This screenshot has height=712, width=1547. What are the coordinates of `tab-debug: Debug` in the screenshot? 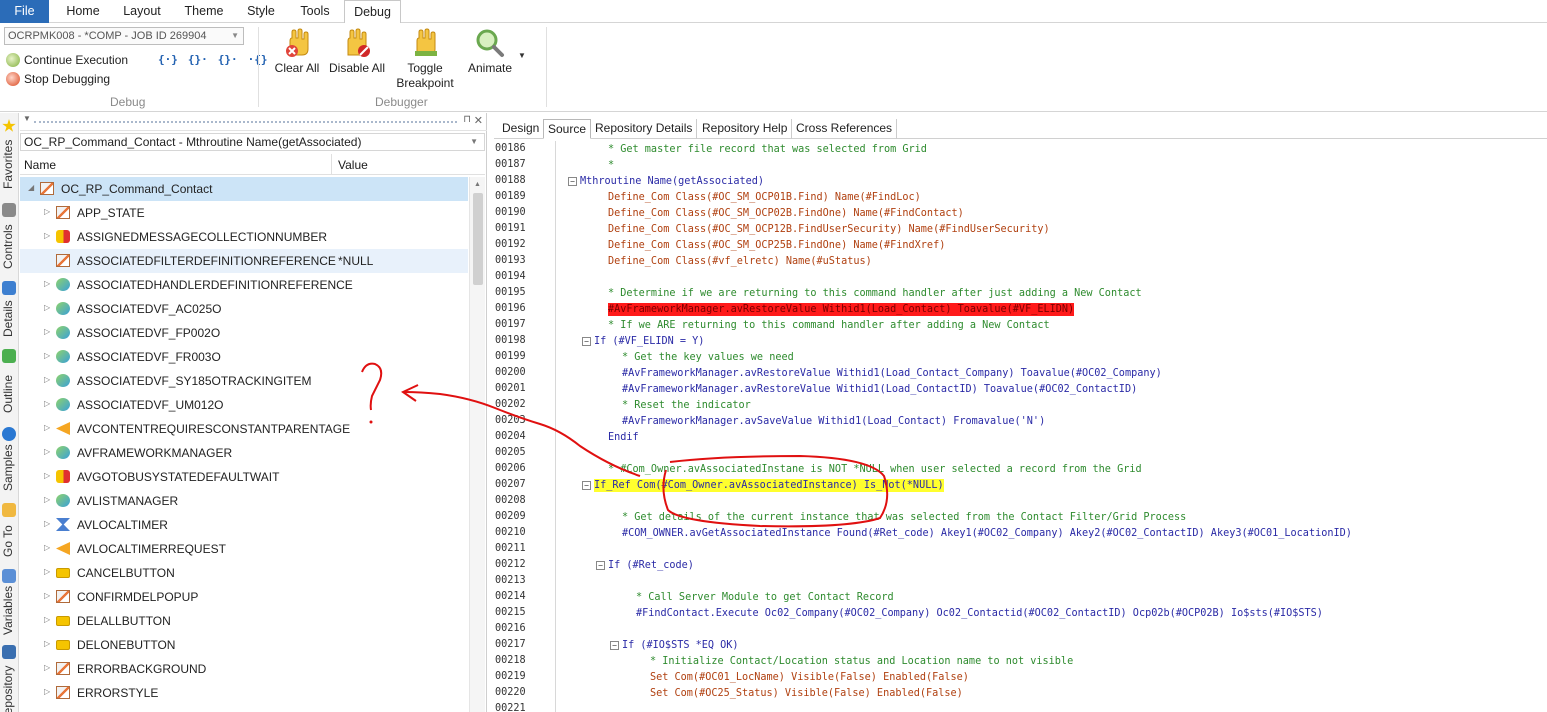 It's located at (372, 12).